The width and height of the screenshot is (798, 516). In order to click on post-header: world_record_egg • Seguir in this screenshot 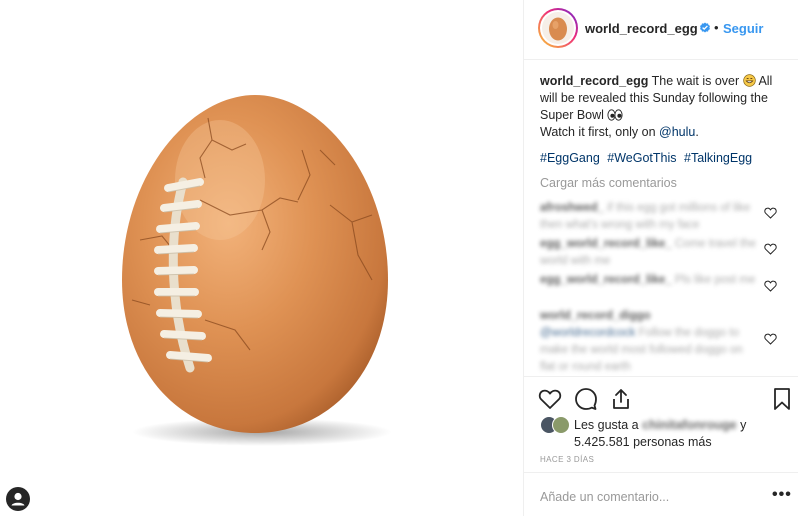, I will do `click(661, 30)`.